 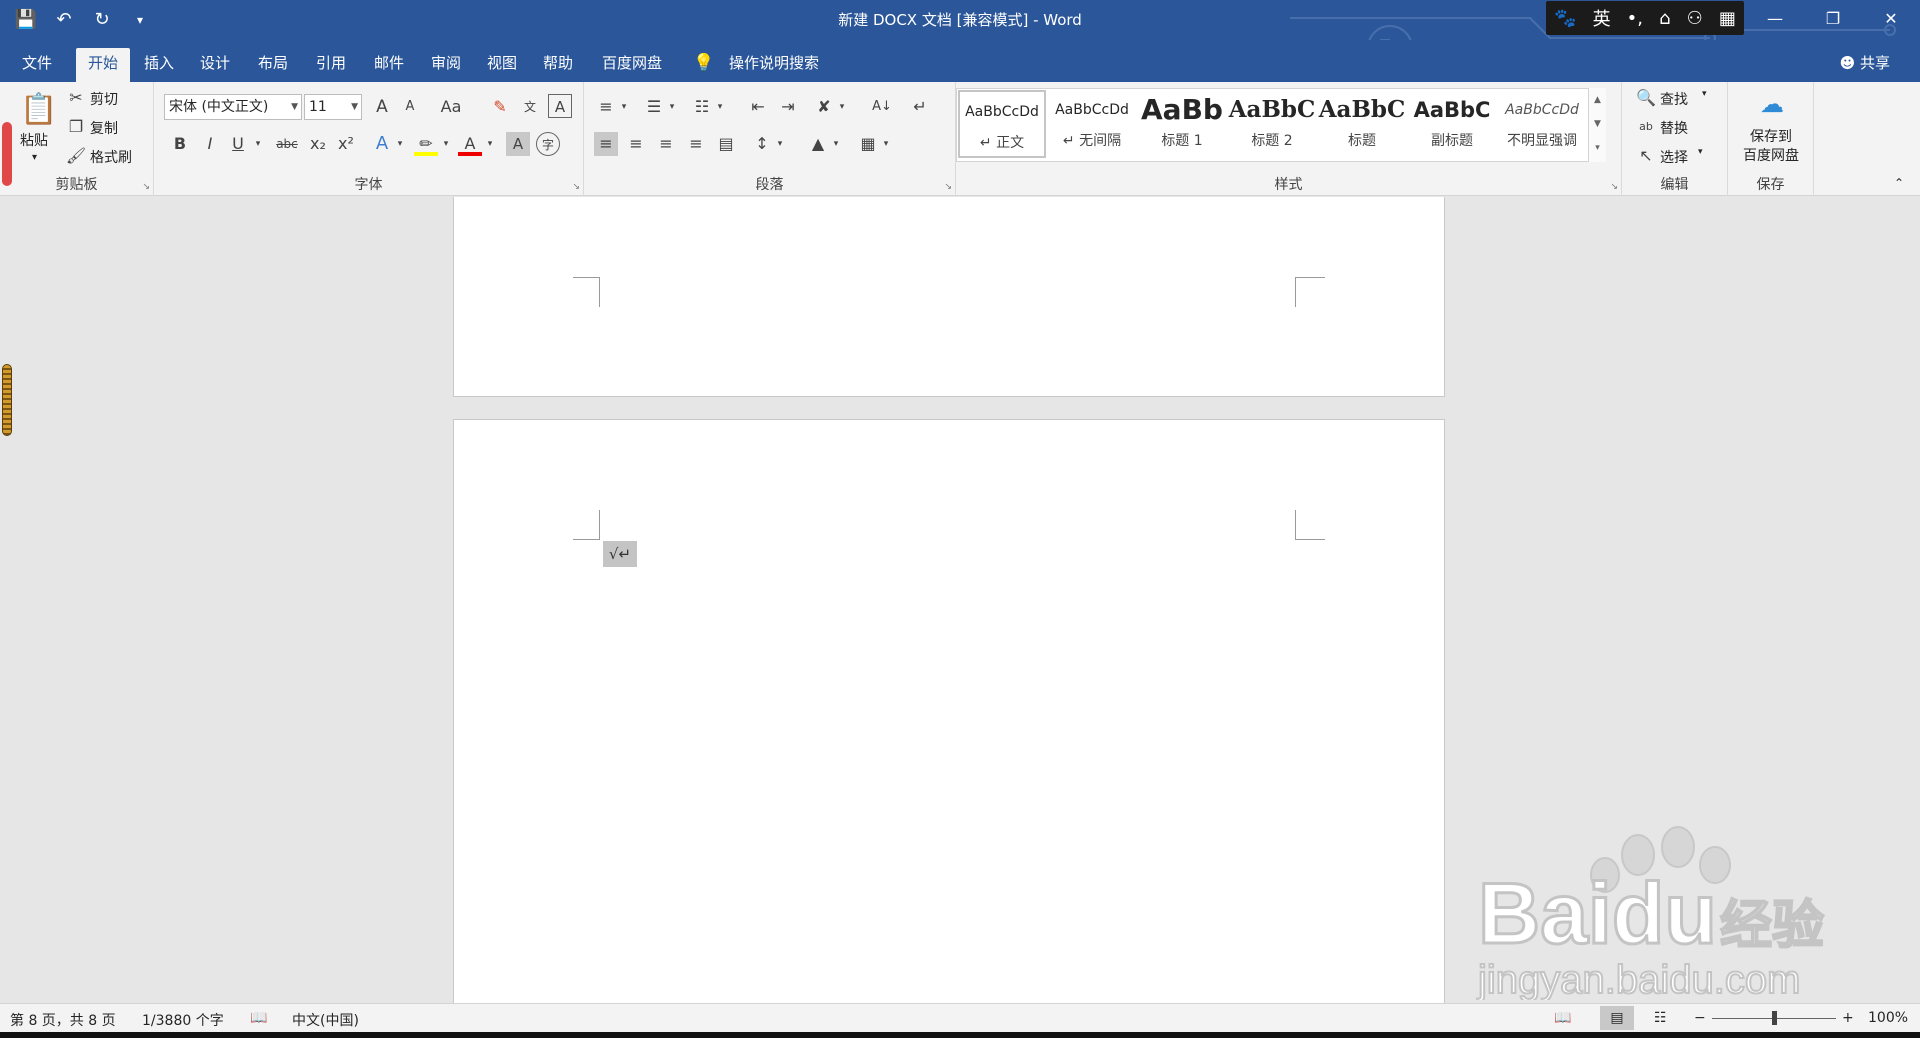 What do you see at coordinates (780, 144) in the screenshot?
I see `line-spacing-dropdown-icon: ▾` at bounding box center [780, 144].